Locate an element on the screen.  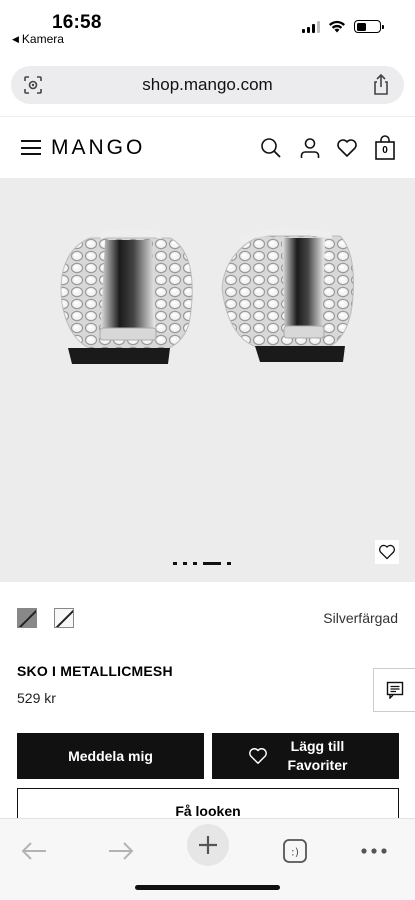
menu-icon is located at coordinates (31, 147).